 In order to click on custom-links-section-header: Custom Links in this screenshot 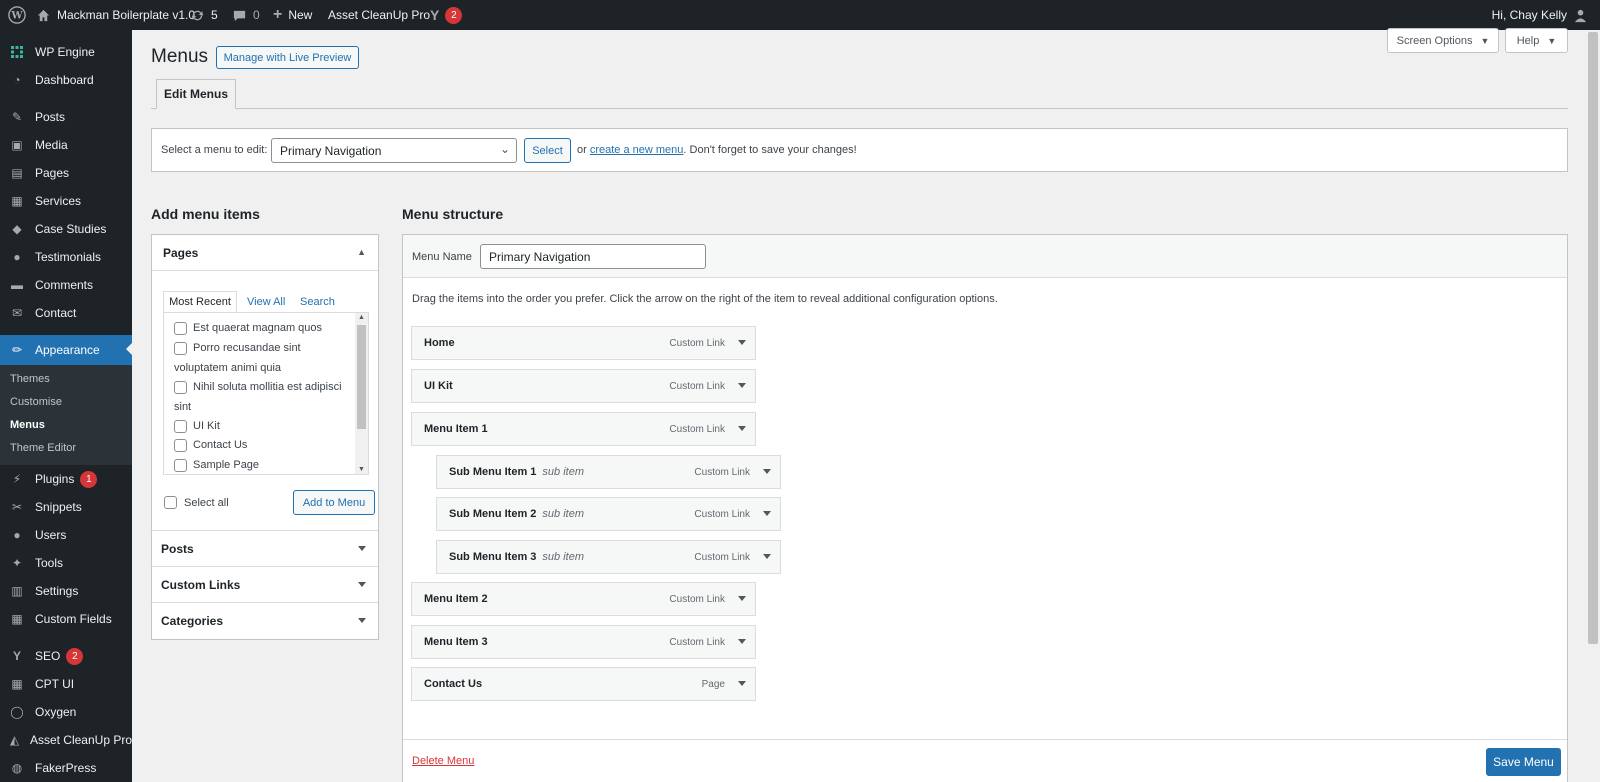, I will do `click(264, 584)`.